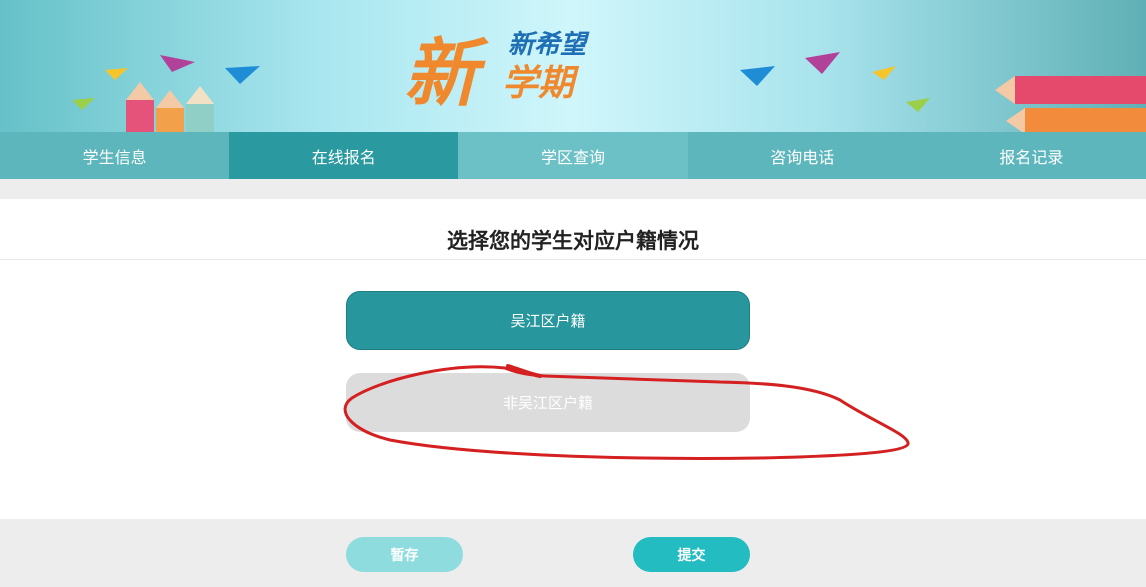 Image resolution: width=1146 pixels, height=587 pixels. What do you see at coordinates (538, 83) in the screenshot?
I see `logo-line2: 学期` at bounding box center [538, 83].